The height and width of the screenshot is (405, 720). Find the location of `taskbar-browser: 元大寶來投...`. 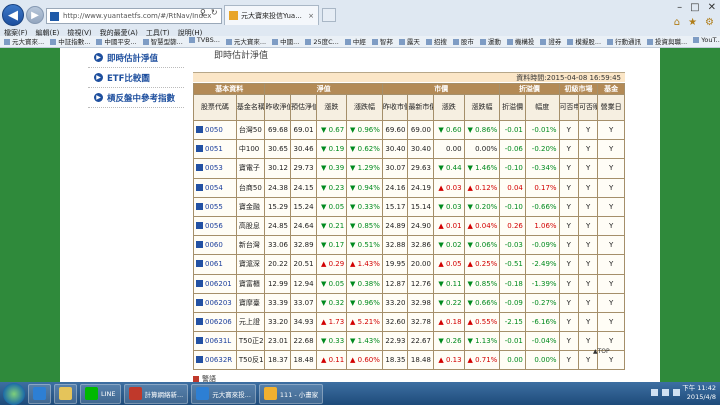

taskbar-browser: 元大寶來投... is located at coordinates (223, 393).